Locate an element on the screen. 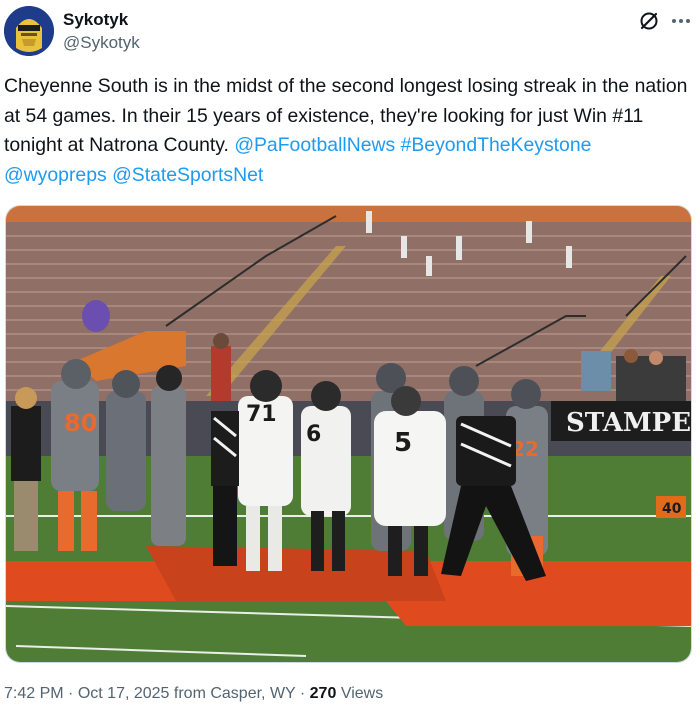 This screenshot has height=714, width=700. hashtag-beyondthekeystone: #BeyondTheKeystone is located at coordinates (496, 145).